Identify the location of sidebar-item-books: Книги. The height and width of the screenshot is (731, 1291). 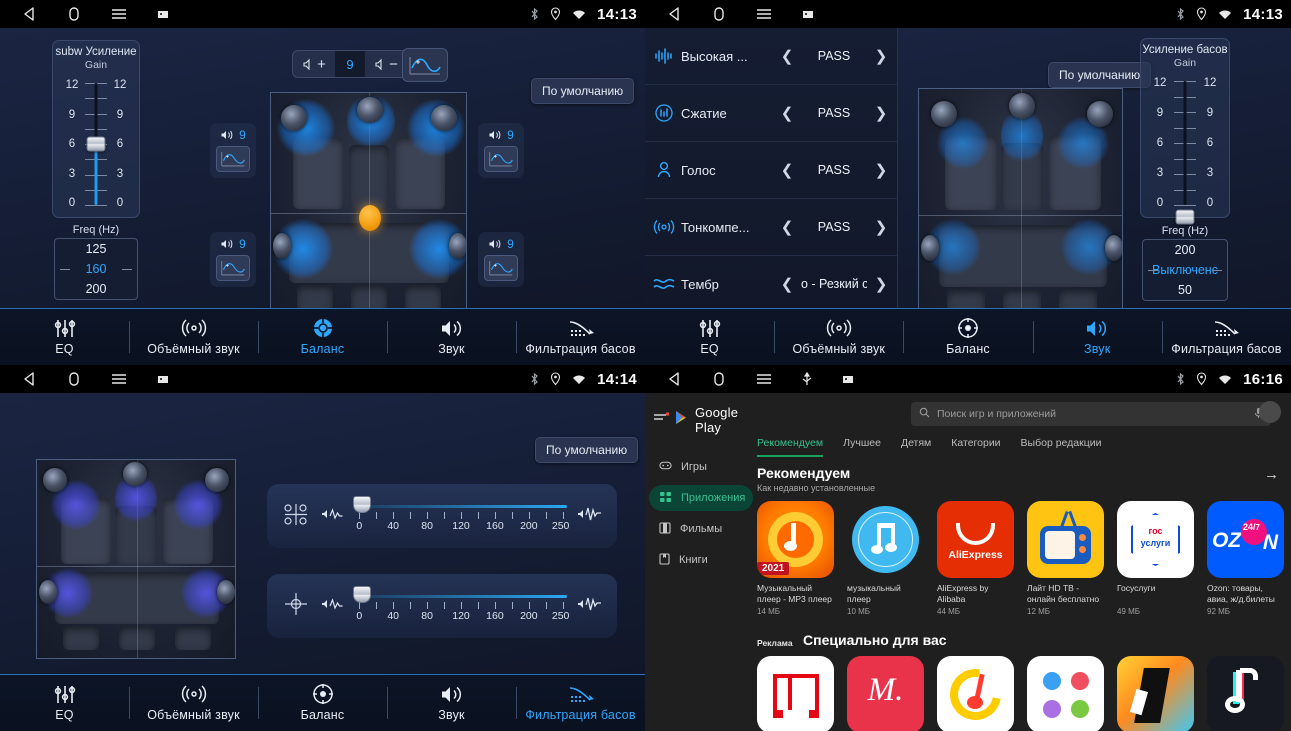
(701, 560).